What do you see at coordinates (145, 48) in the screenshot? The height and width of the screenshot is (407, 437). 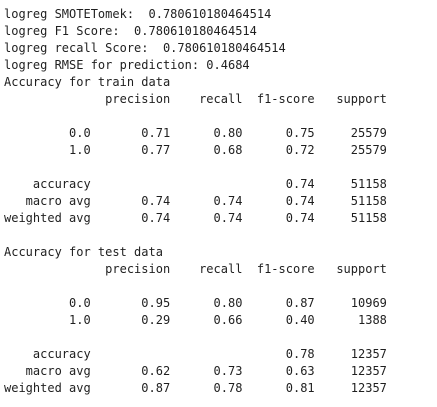 I see `recall-score-line: logreg recall Score: 0.780610180464514` at bounding box center [145, 48].